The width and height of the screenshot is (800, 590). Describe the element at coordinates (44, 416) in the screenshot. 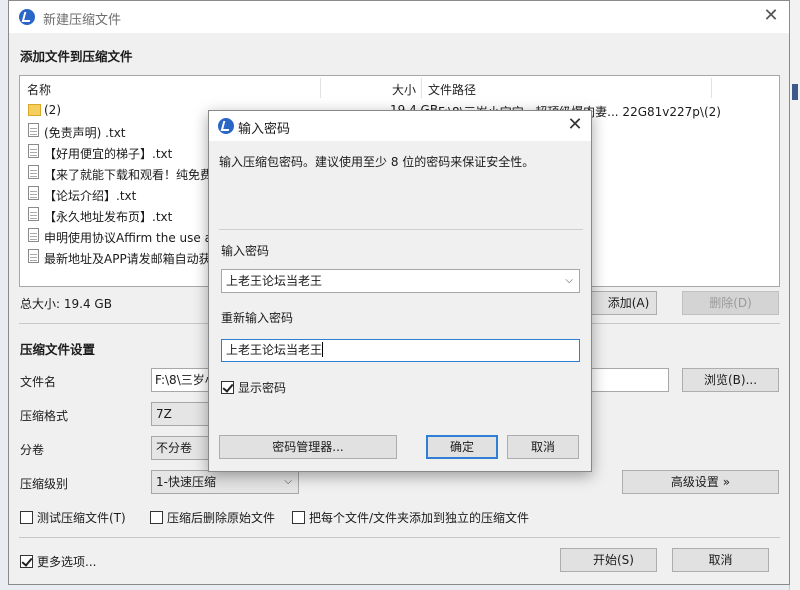

I see `format-label: 压缩格式` at that location.